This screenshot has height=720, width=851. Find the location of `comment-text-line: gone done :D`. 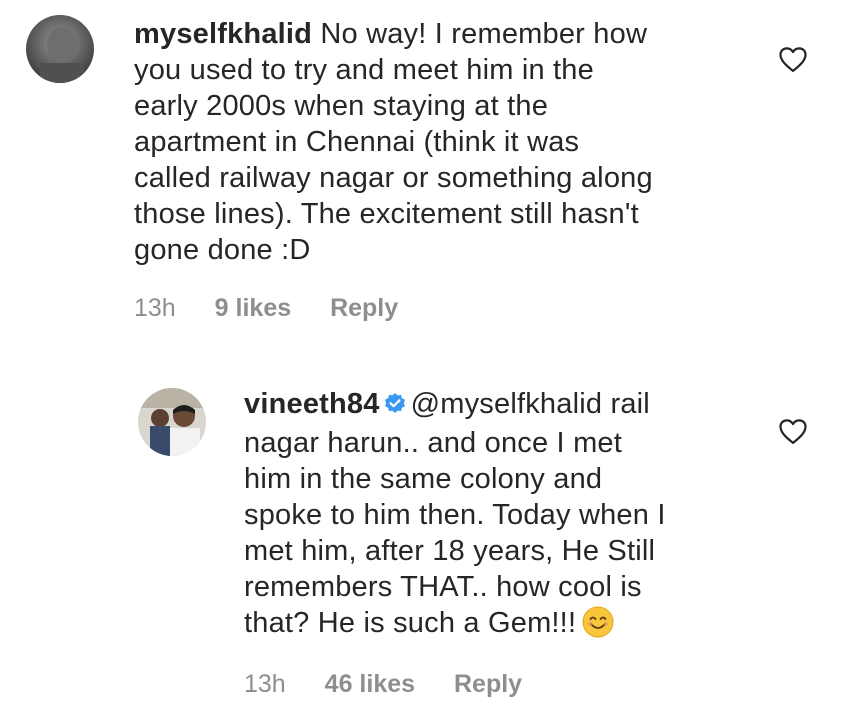

comment-text-line: gone done :D is located at coordinates (222, 250).